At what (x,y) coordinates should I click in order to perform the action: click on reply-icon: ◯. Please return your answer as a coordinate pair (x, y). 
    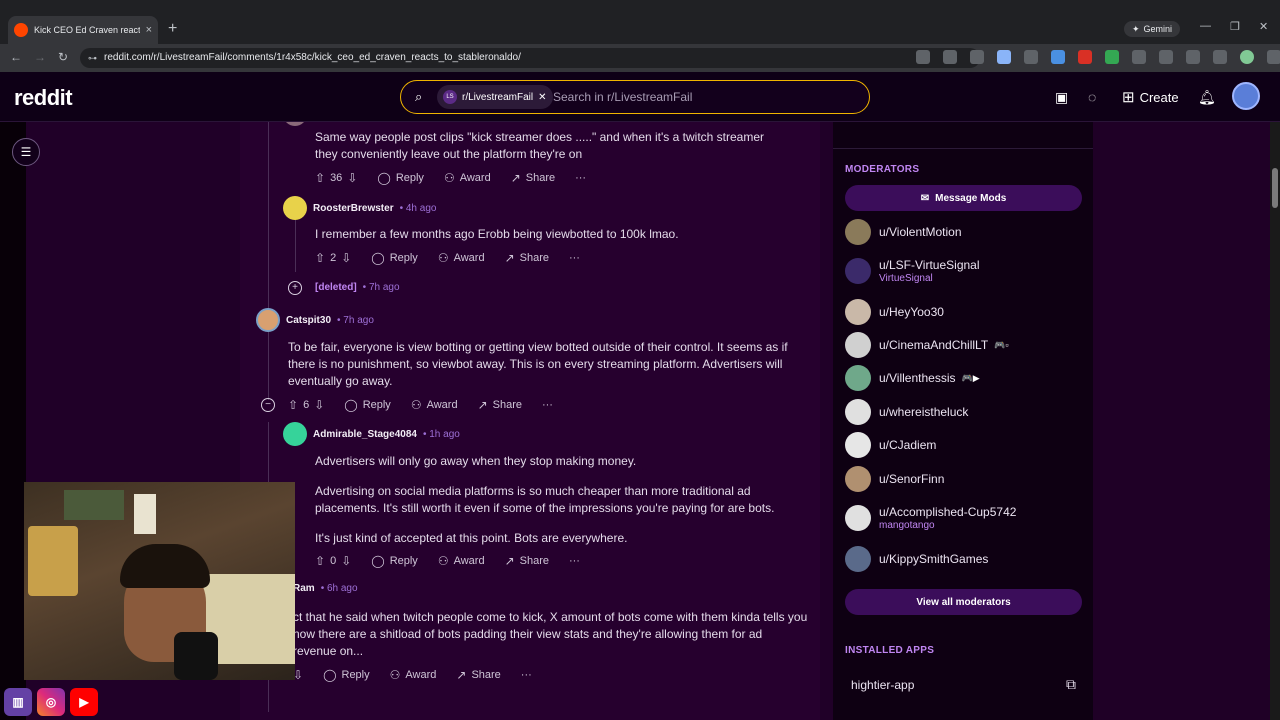
    Looking at the image, I should click on (378, 258).